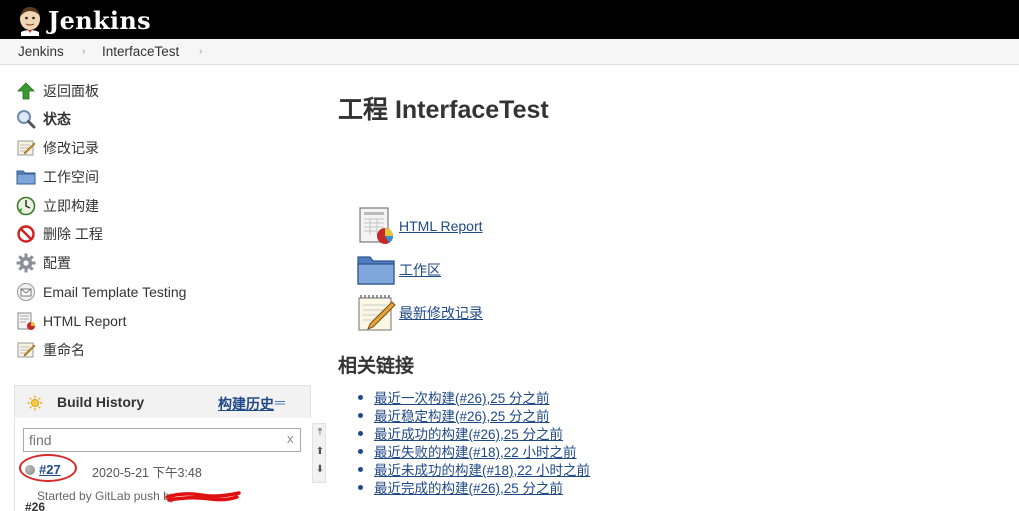 The width and height of the screenshot is (1019, 511). What do you see at coordinates (398, 270) in the screenshot?
I see `main-link-workspace: 工作区` at bounding box center [398, 270].